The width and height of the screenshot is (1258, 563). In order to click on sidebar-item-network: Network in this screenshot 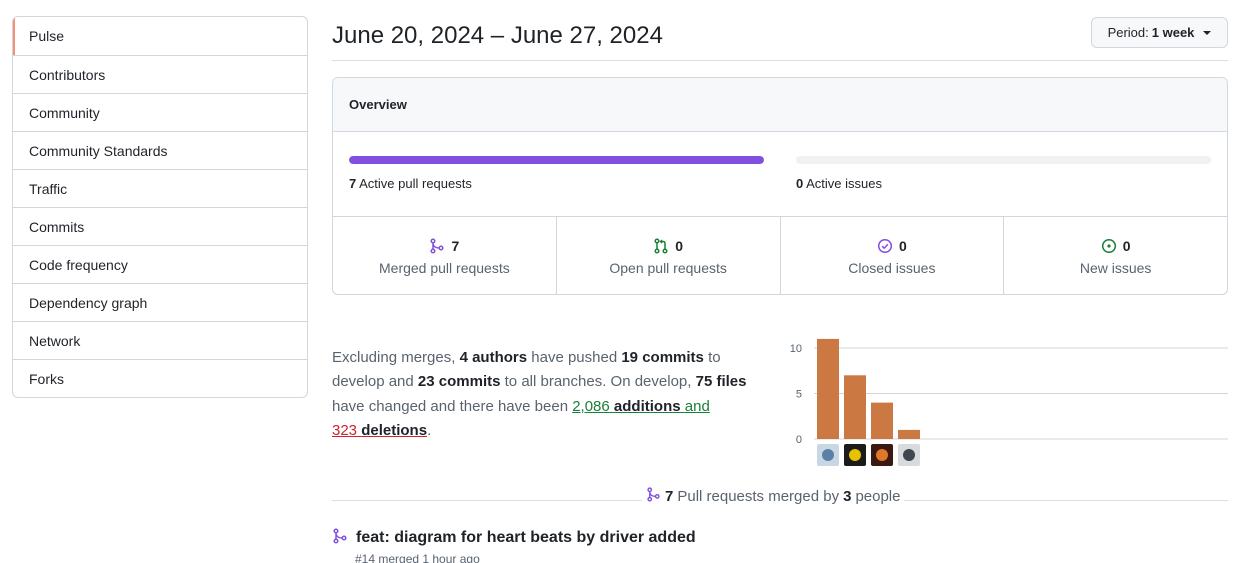, I will do `click(160, 340)`.